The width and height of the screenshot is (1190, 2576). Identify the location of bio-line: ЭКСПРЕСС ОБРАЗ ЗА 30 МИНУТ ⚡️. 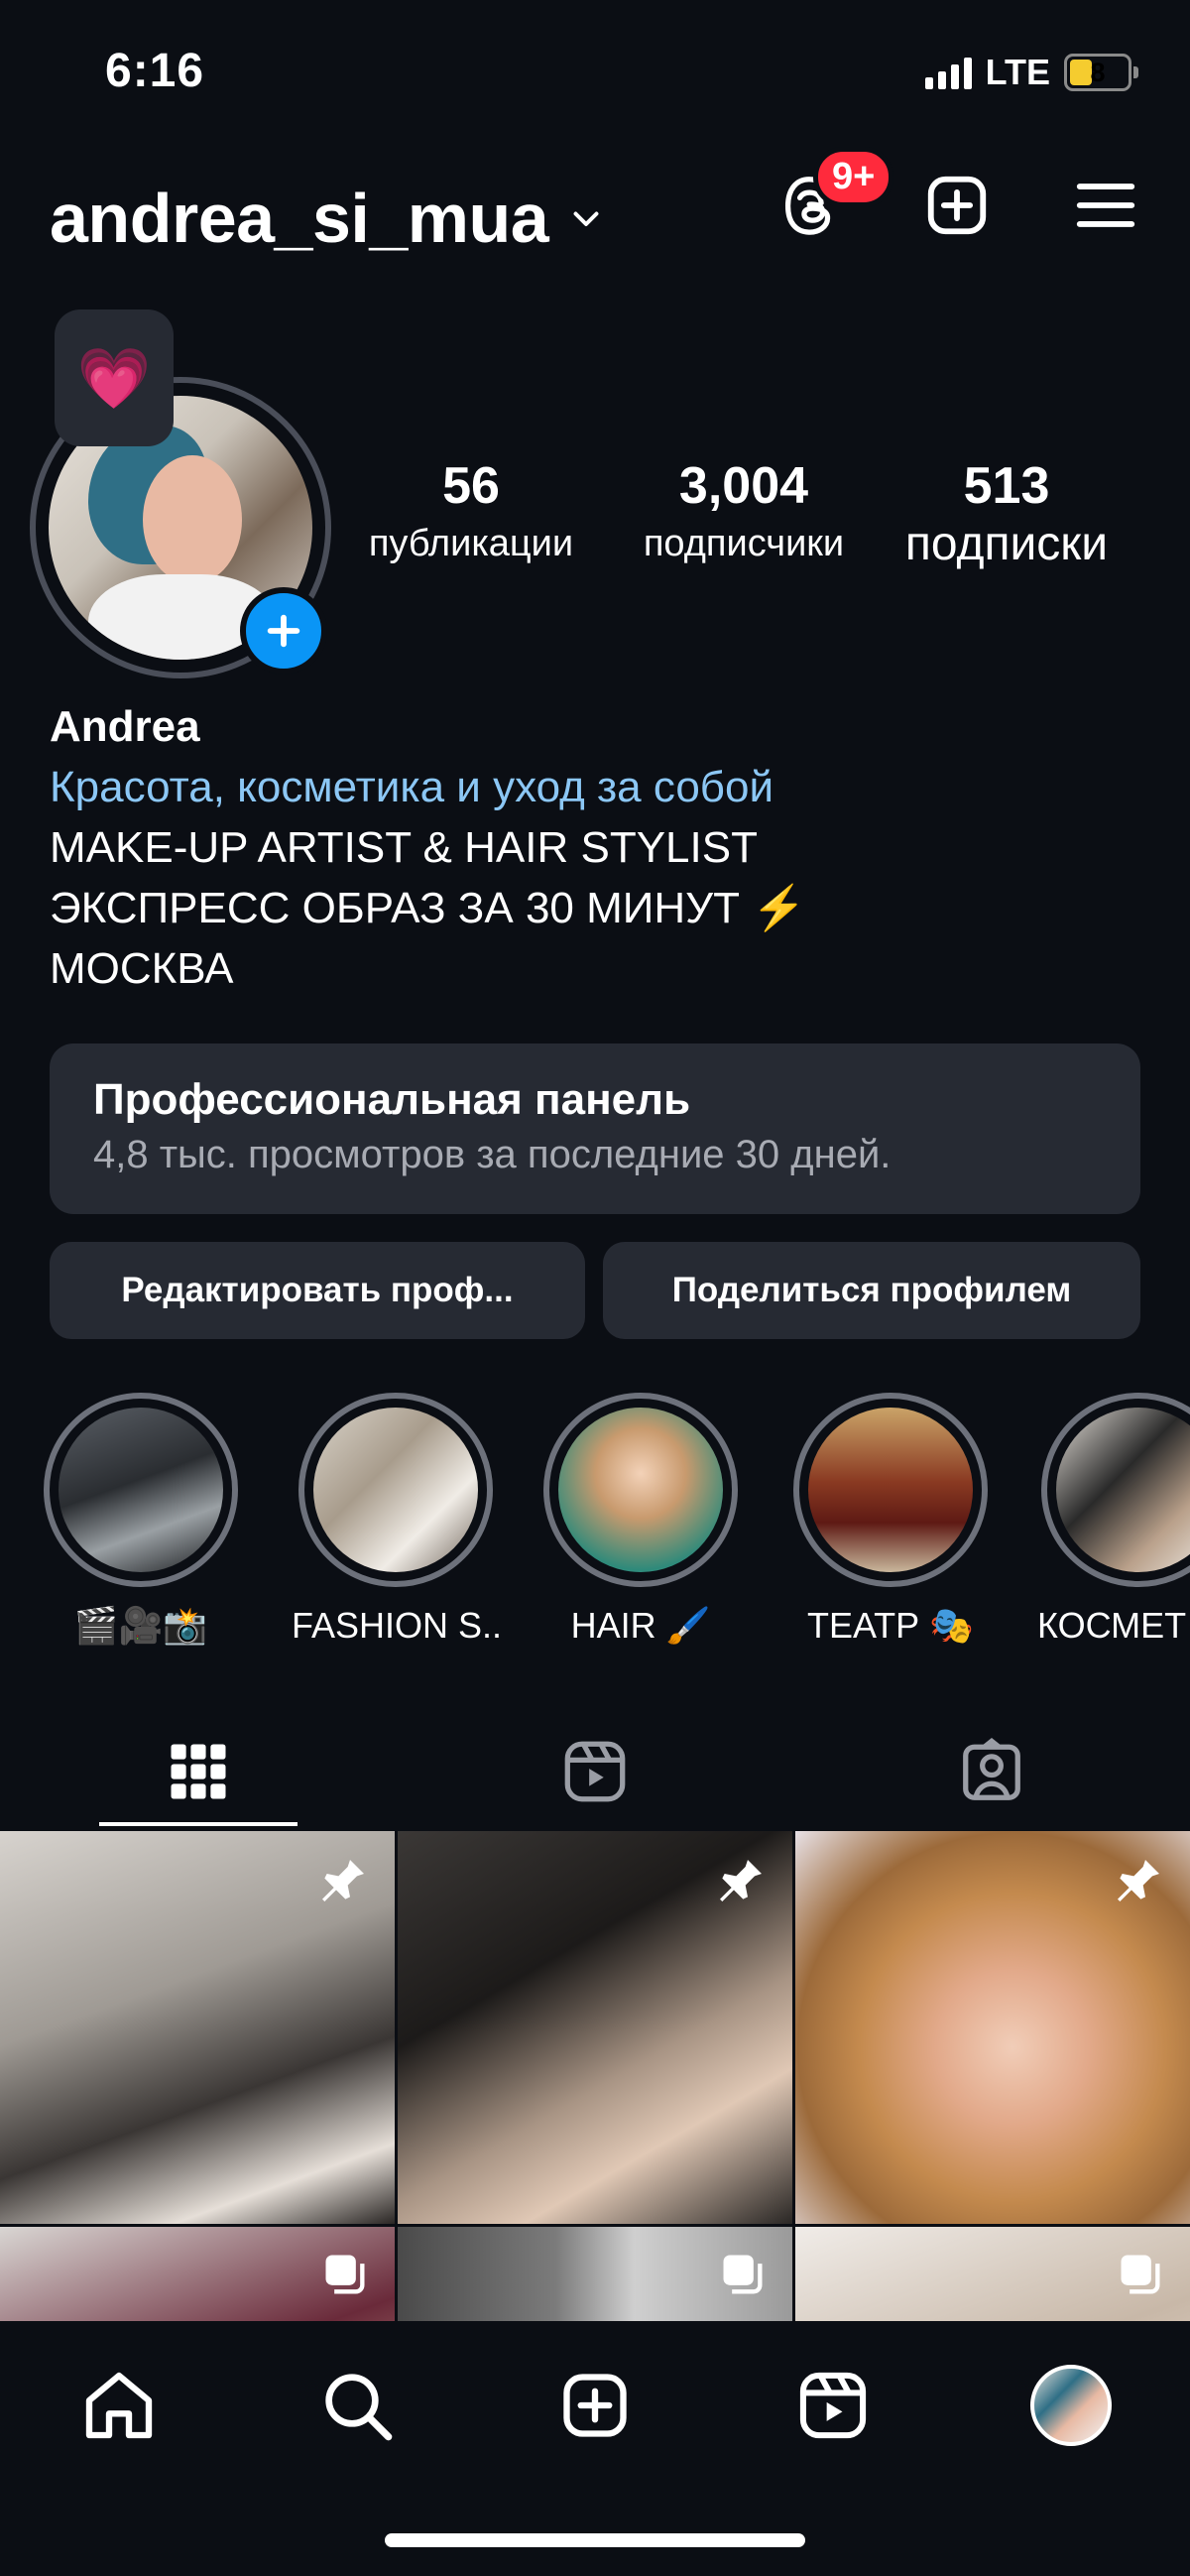
(428, 908).